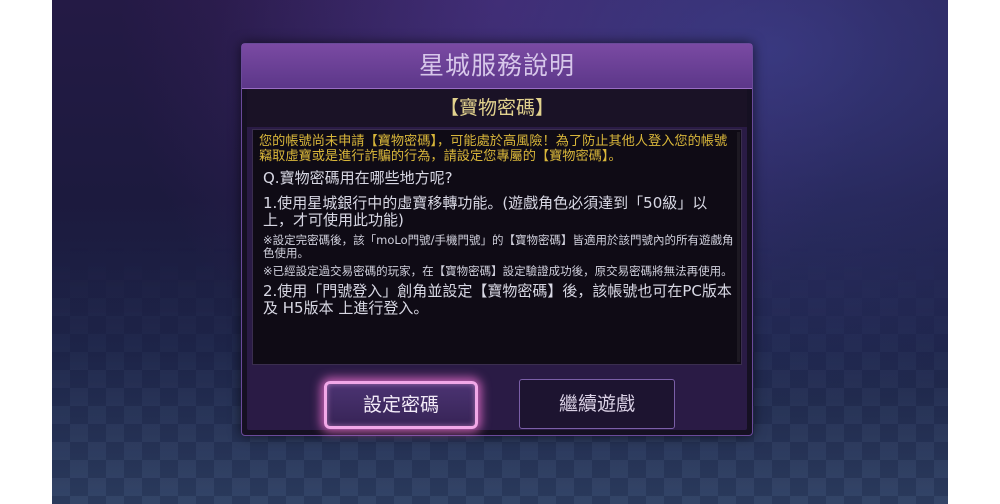 The image size is (1000, 504). I want to click on dialog-title: 星城服務說明, so click(497, 66).